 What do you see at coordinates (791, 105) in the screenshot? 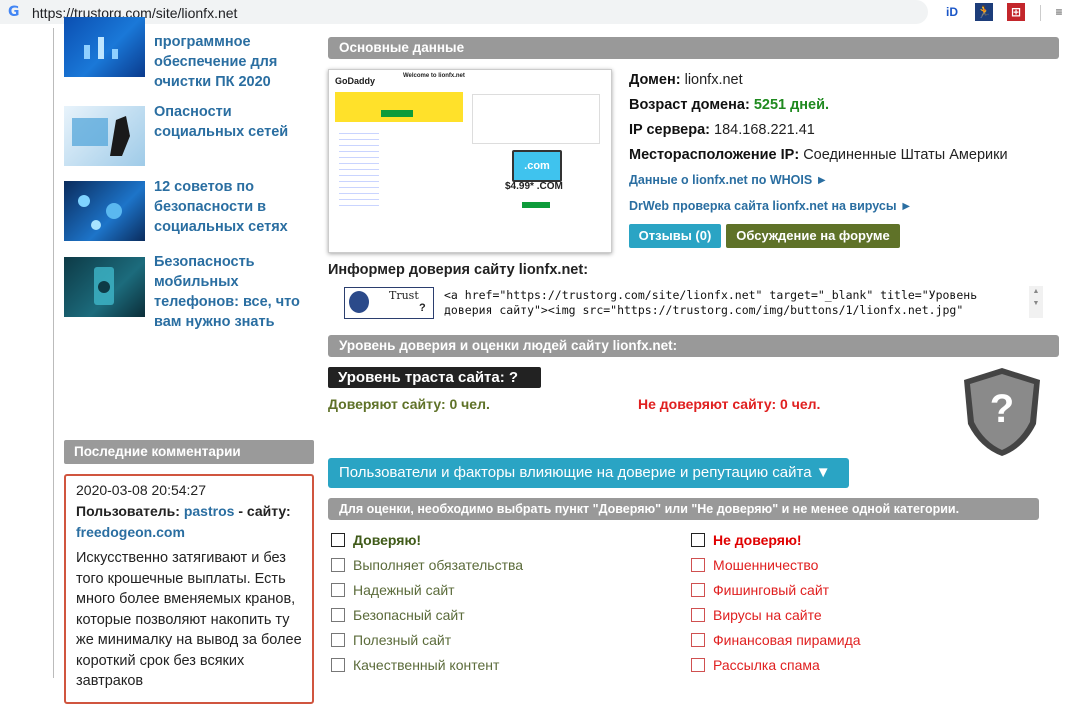
I see `domain-age-value: 5251 дней.` at bounding box center [791, 105].